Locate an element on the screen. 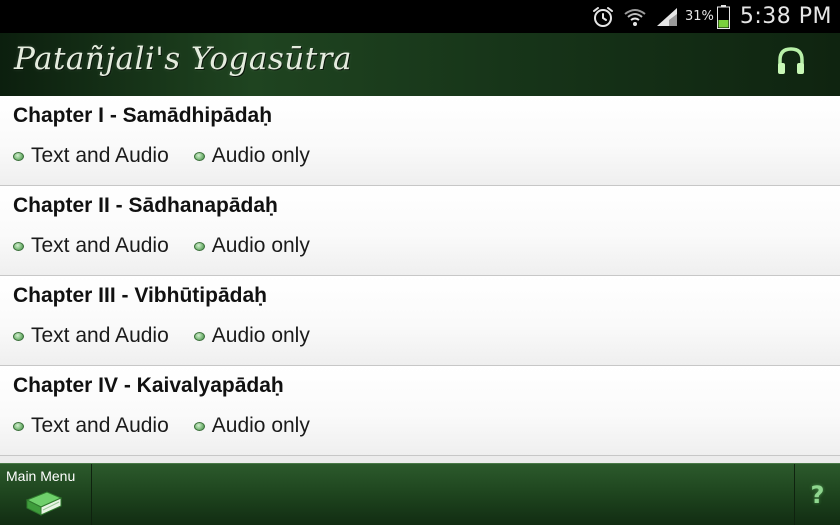 This screenshot has width=840, height=525. wifi-icon is located at coordinates (635, 17).